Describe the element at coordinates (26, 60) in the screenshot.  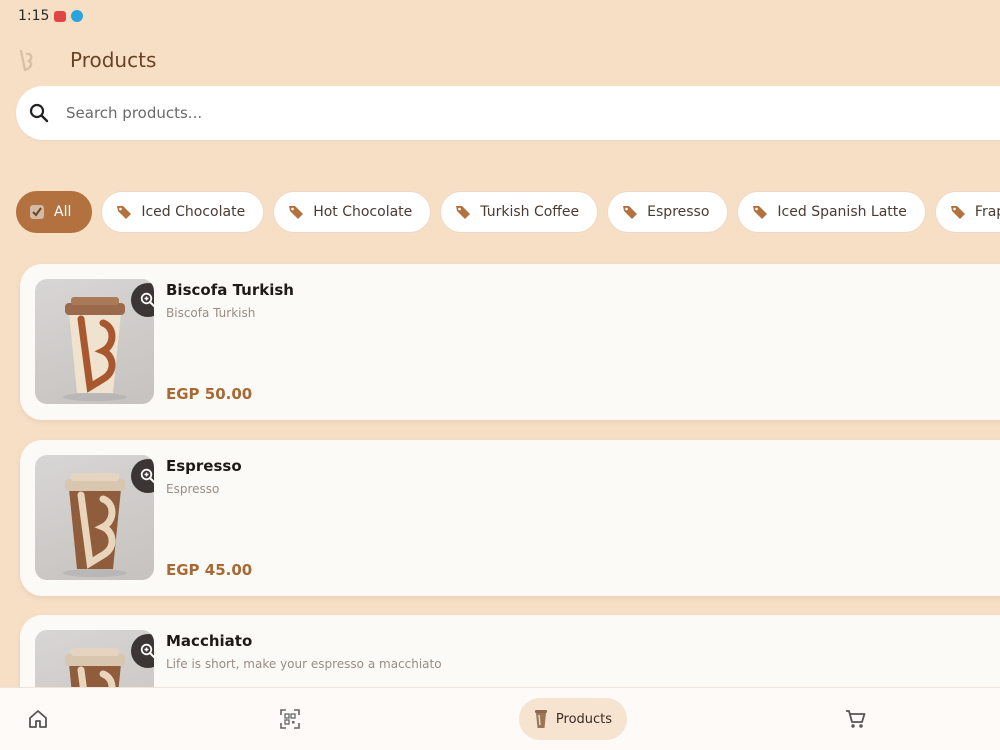
I see `brand-logo-icon` at that location.